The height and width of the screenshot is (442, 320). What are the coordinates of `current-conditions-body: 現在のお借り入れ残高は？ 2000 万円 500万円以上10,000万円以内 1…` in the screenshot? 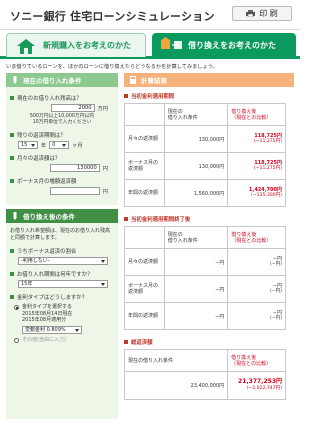 It's located at (62, 146).